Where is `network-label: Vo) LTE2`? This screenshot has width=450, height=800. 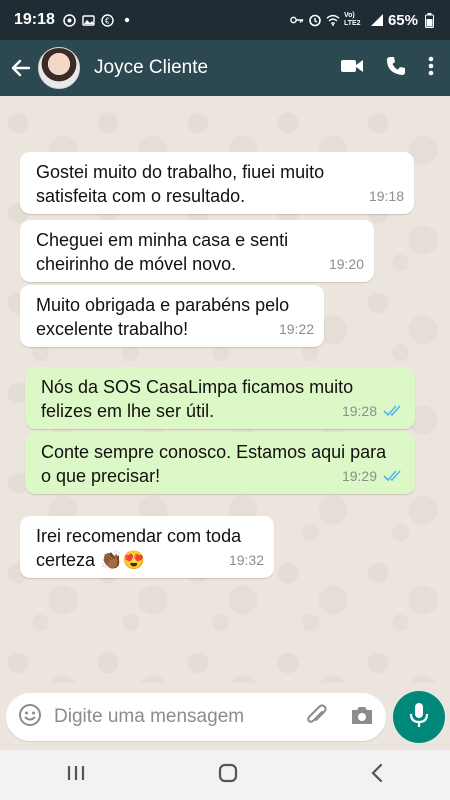
network-label: Vo) LTE2 is located at coordinates (352, 19).